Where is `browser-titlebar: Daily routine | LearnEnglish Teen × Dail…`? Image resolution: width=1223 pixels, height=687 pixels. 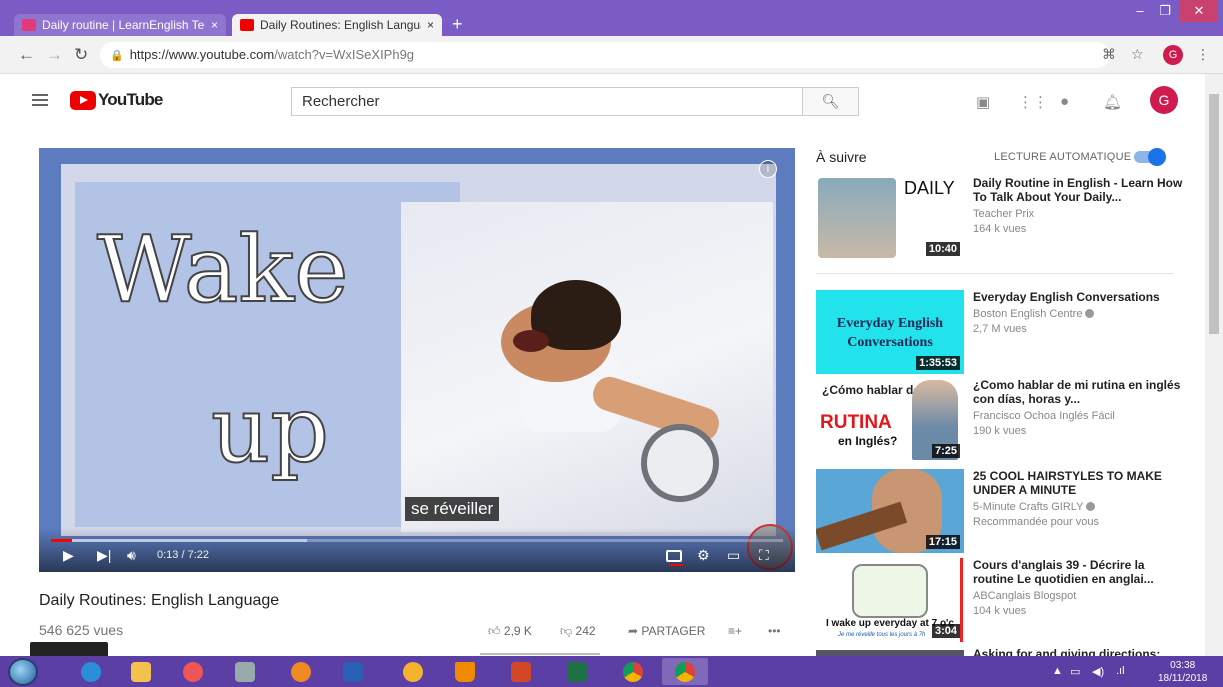 browser-titlebar: Daily routine | LearnEnglish Teen × Dail… is located at coordinates (611, 18).